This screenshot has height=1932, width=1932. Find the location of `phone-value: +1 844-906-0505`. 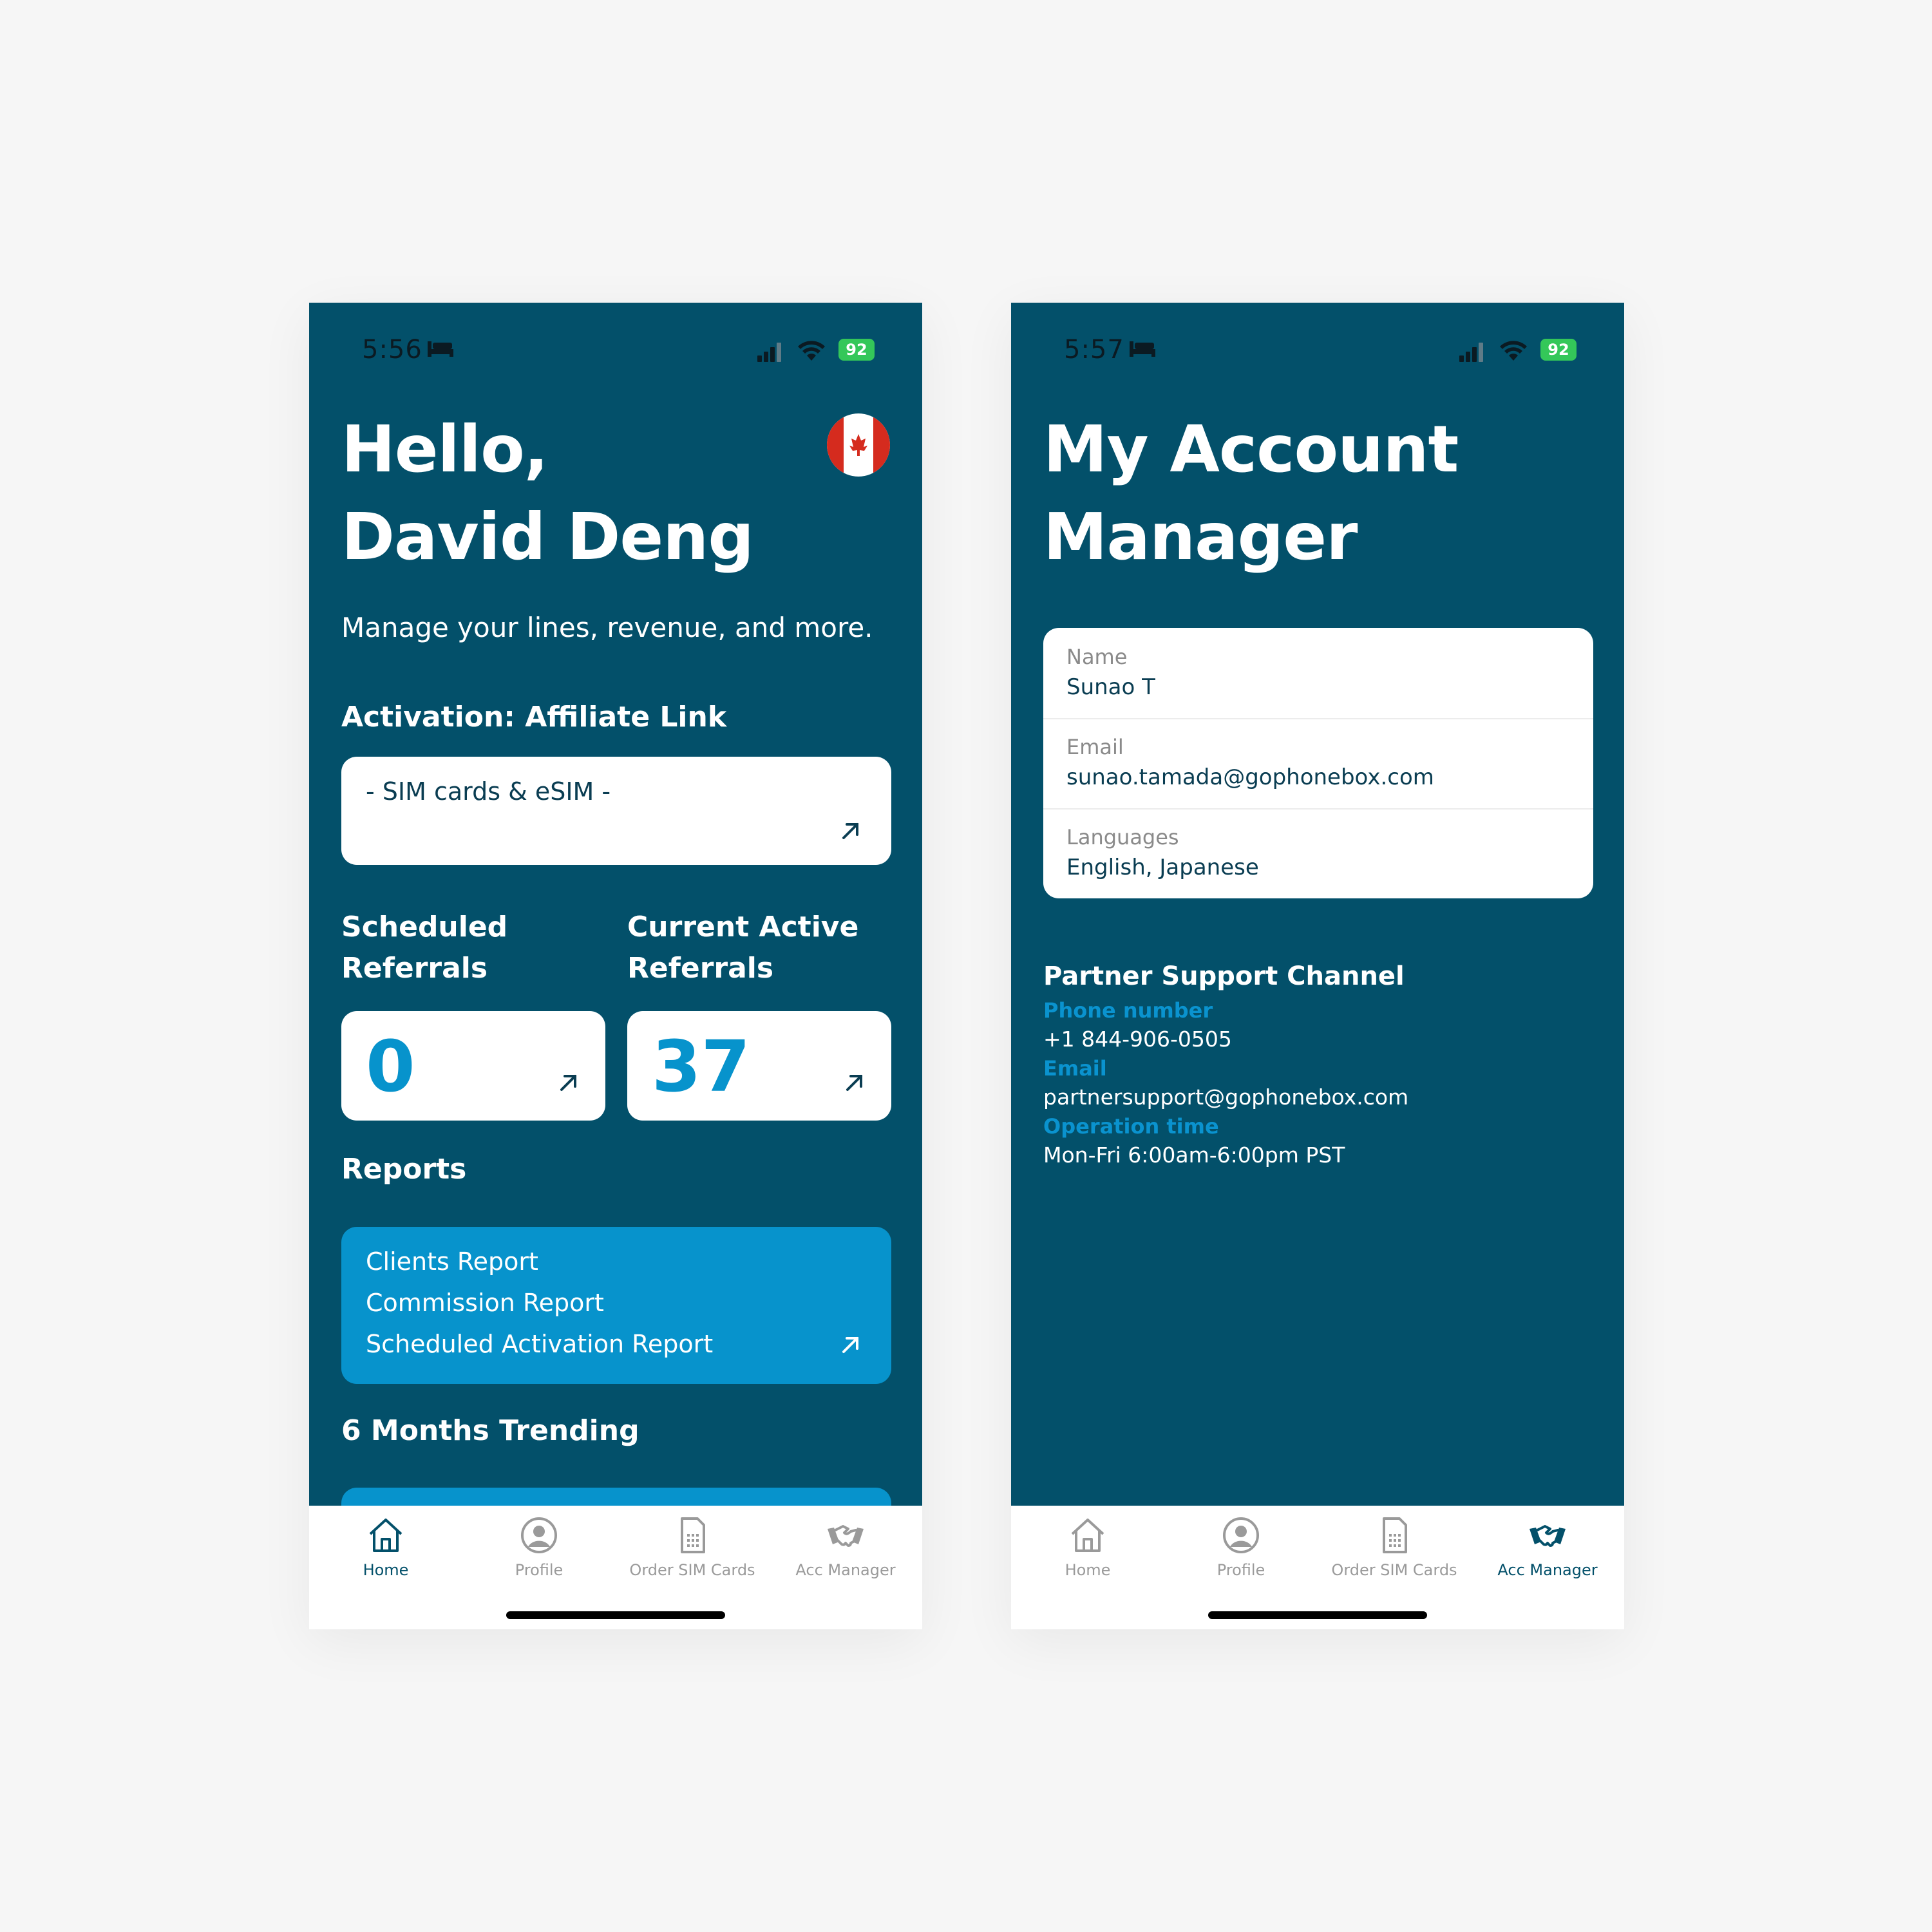

phone-value: +1 844-906-0505 is located at coordinates (1137, 1039).